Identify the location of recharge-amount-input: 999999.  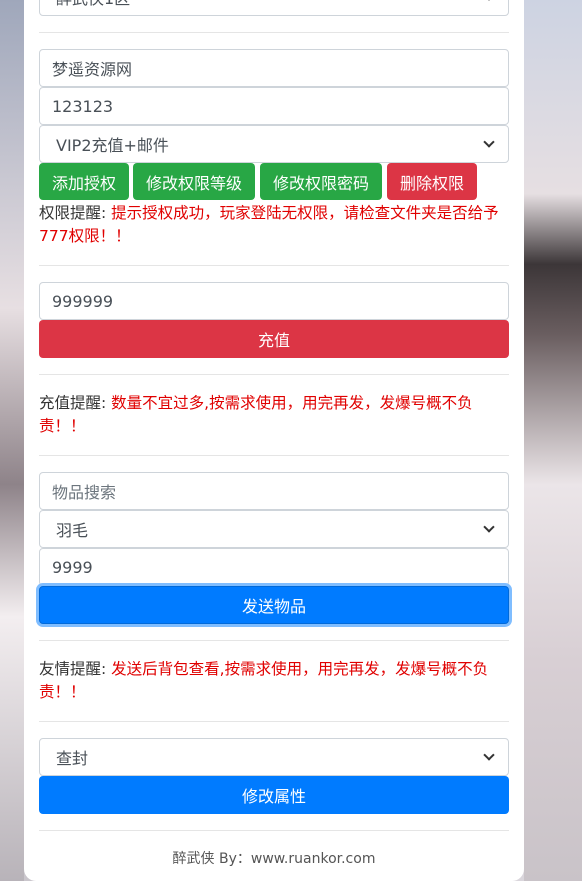
(274, 301).